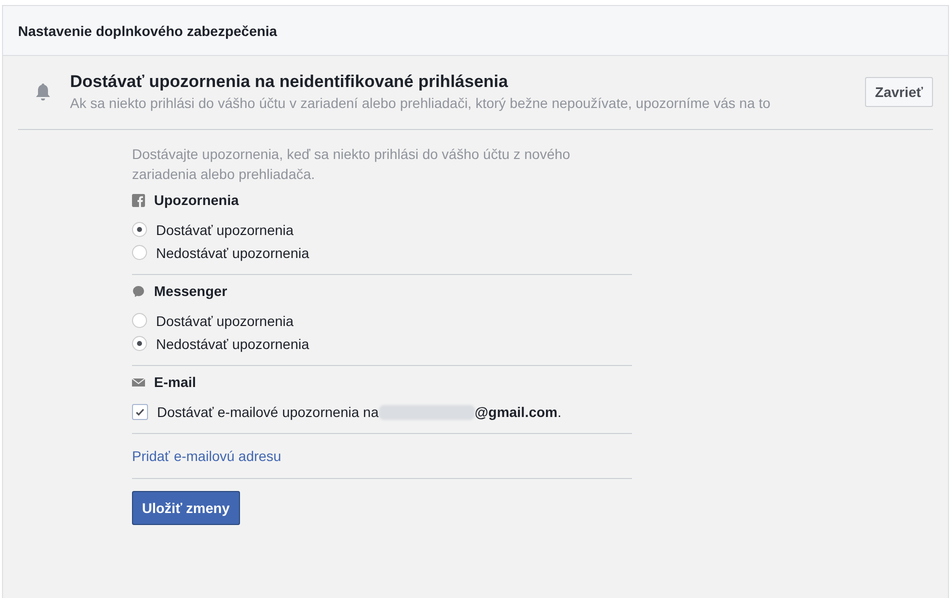 The width and height of the screenshot is (952, 598). I want to click on option-label: Dostávať e-mailové upozornenia na @gmail.com., so click(359, 412).